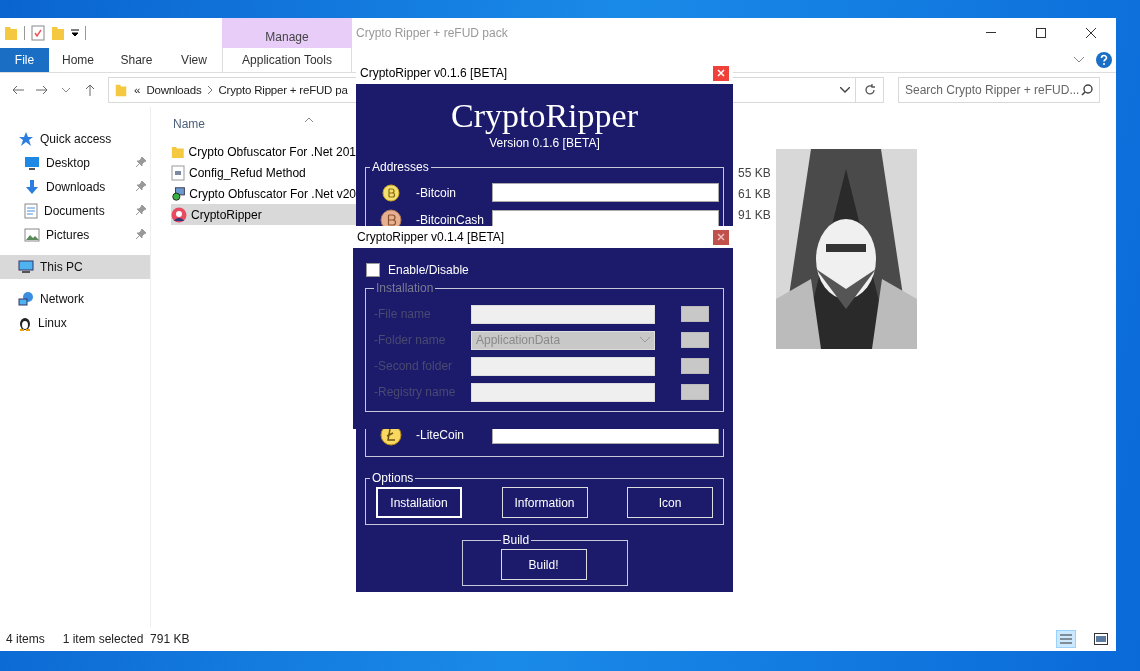  Describe the element at coordinates (434, 73) in the screenshot. I see `window-title: CryptoRipper v0.1.6 [BETA]` at that location.